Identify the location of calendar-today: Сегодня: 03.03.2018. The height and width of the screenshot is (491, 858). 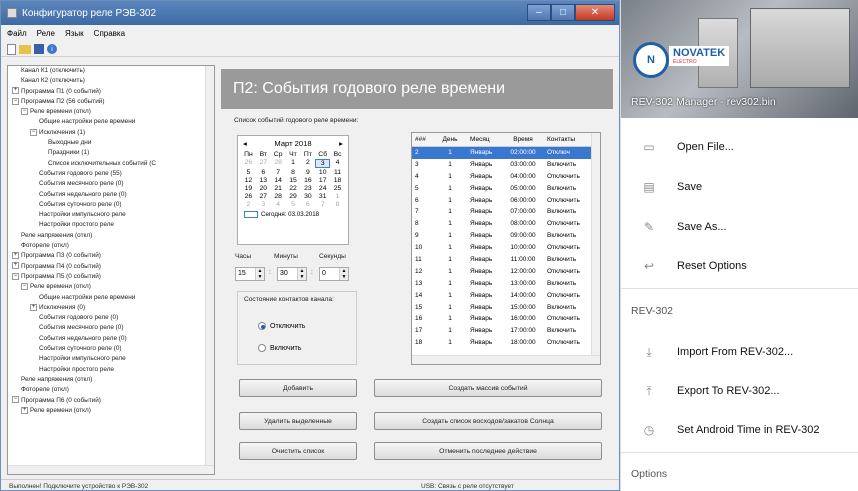
(293, 214).